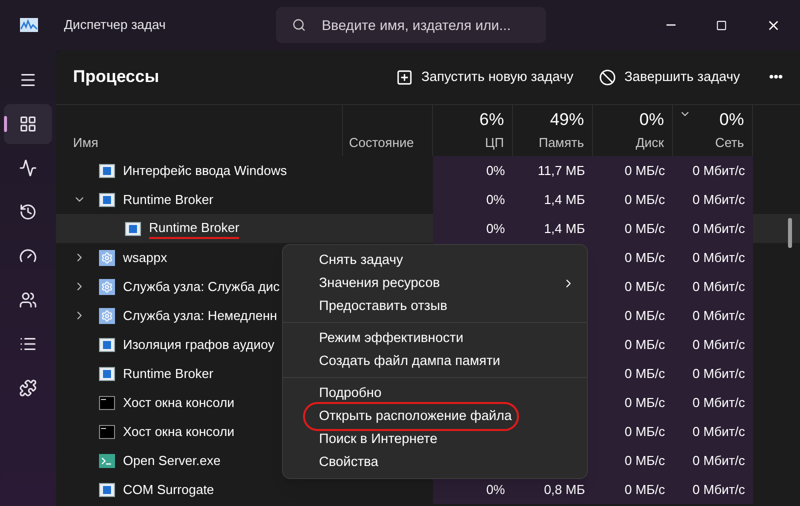 This screenshot has width=800, height=506. What do you see at coordinates (28, 256) in the screenshot?
I see `gauge-icon` at bounding box center [28, 256].